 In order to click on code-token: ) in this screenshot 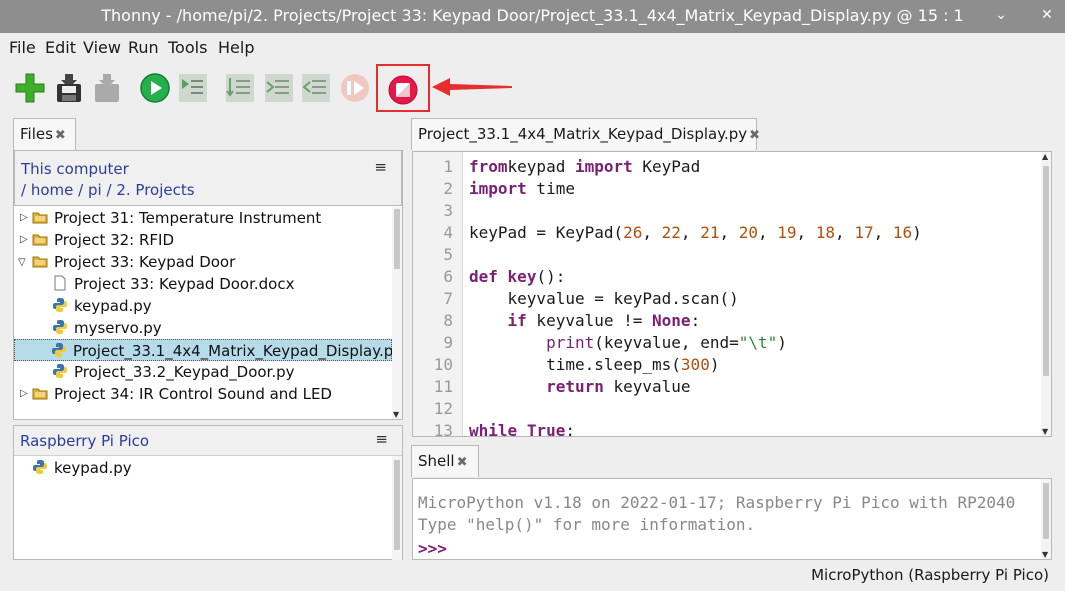, I will do `click(782, 342)`.